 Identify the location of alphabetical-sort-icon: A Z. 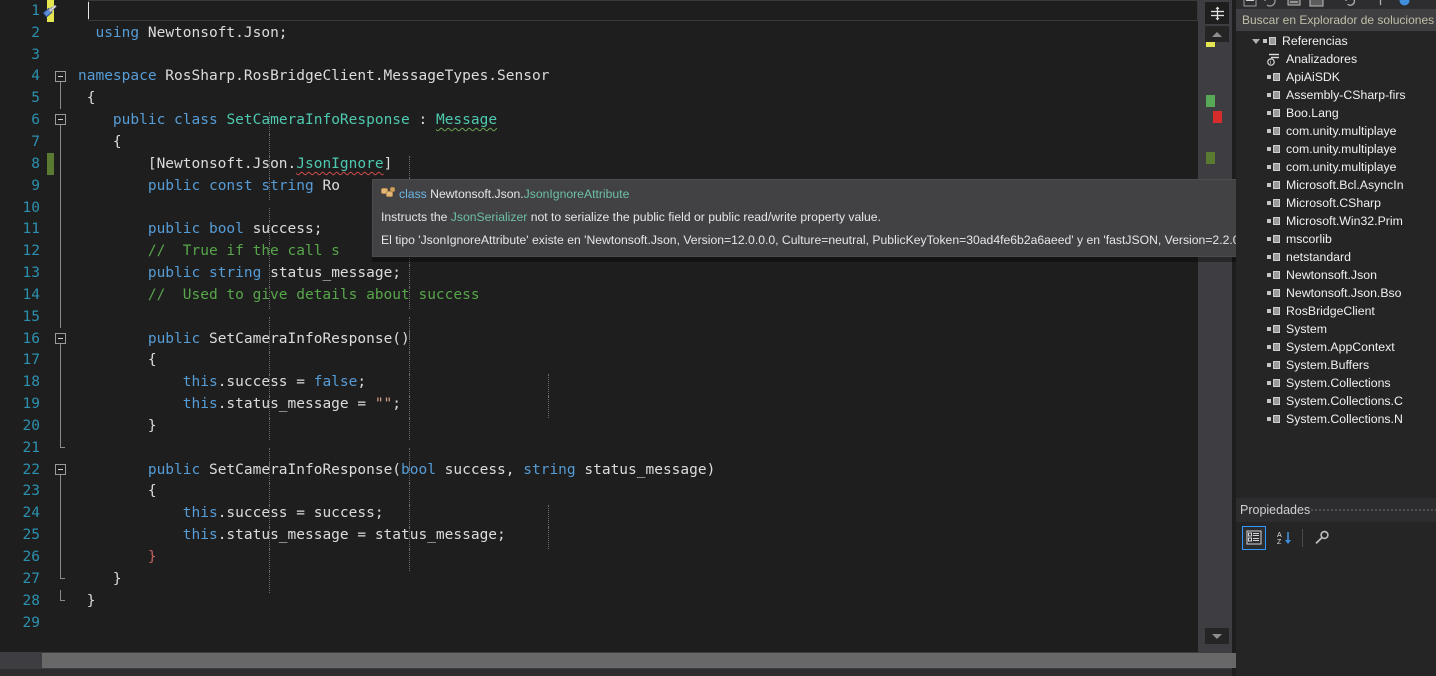
(1284, 538).